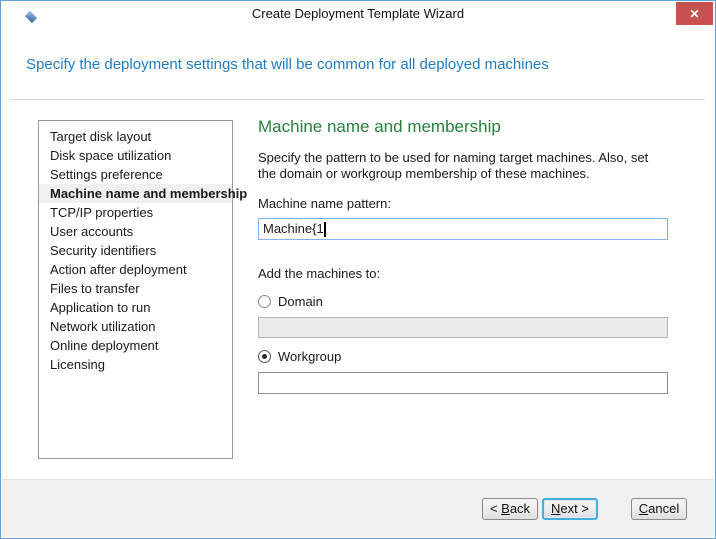 The width and height of the screenshot is (716, 539). What do you see at coordinates (664, 508) in the screenshot?
I see `cancel-label-rest: ancel` at bounding box center [664, 508].